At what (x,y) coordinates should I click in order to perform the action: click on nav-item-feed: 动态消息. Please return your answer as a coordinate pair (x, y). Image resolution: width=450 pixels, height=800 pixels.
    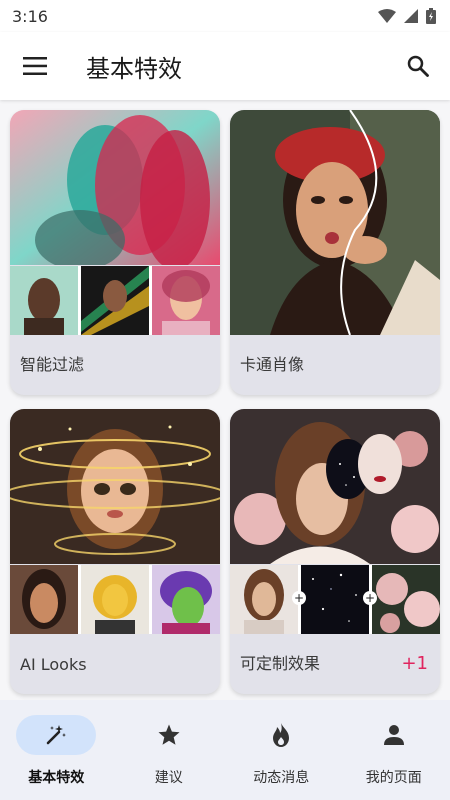
    Looking at the image, I should click on (281, 750).